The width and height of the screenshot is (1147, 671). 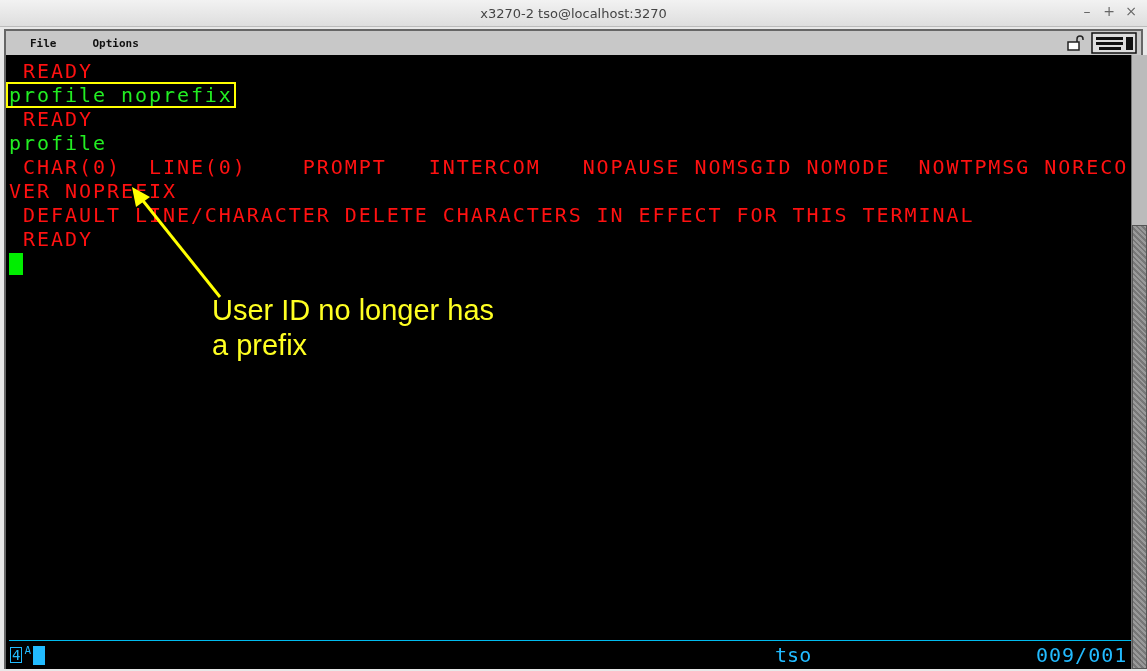 What do you see at coordinates (1076, 43) in the screenshot?
I see `lock-icon` at bounding box center [1076, 43].